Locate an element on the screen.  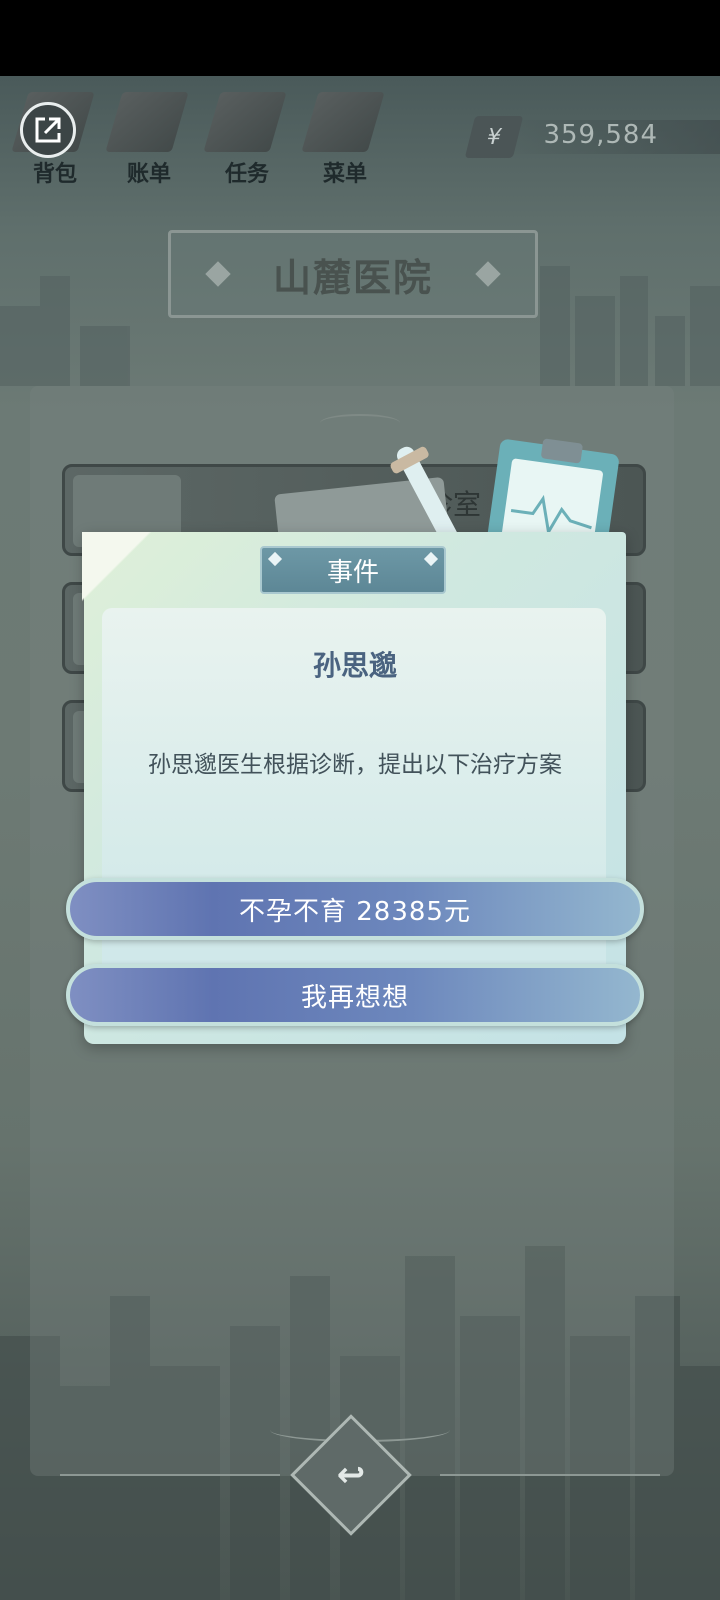
page-fold is located at coordinates (117, 567).